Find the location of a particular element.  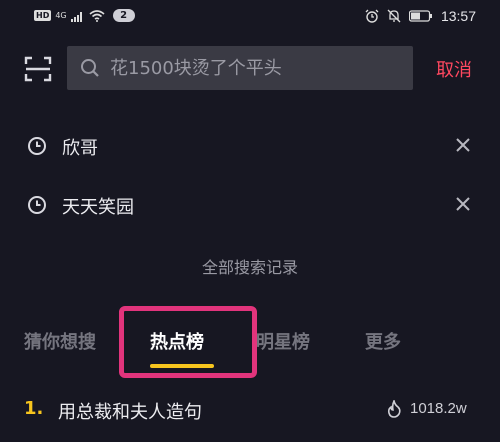

history-item-label: 欣哥 is located at coordinates (80, 148).